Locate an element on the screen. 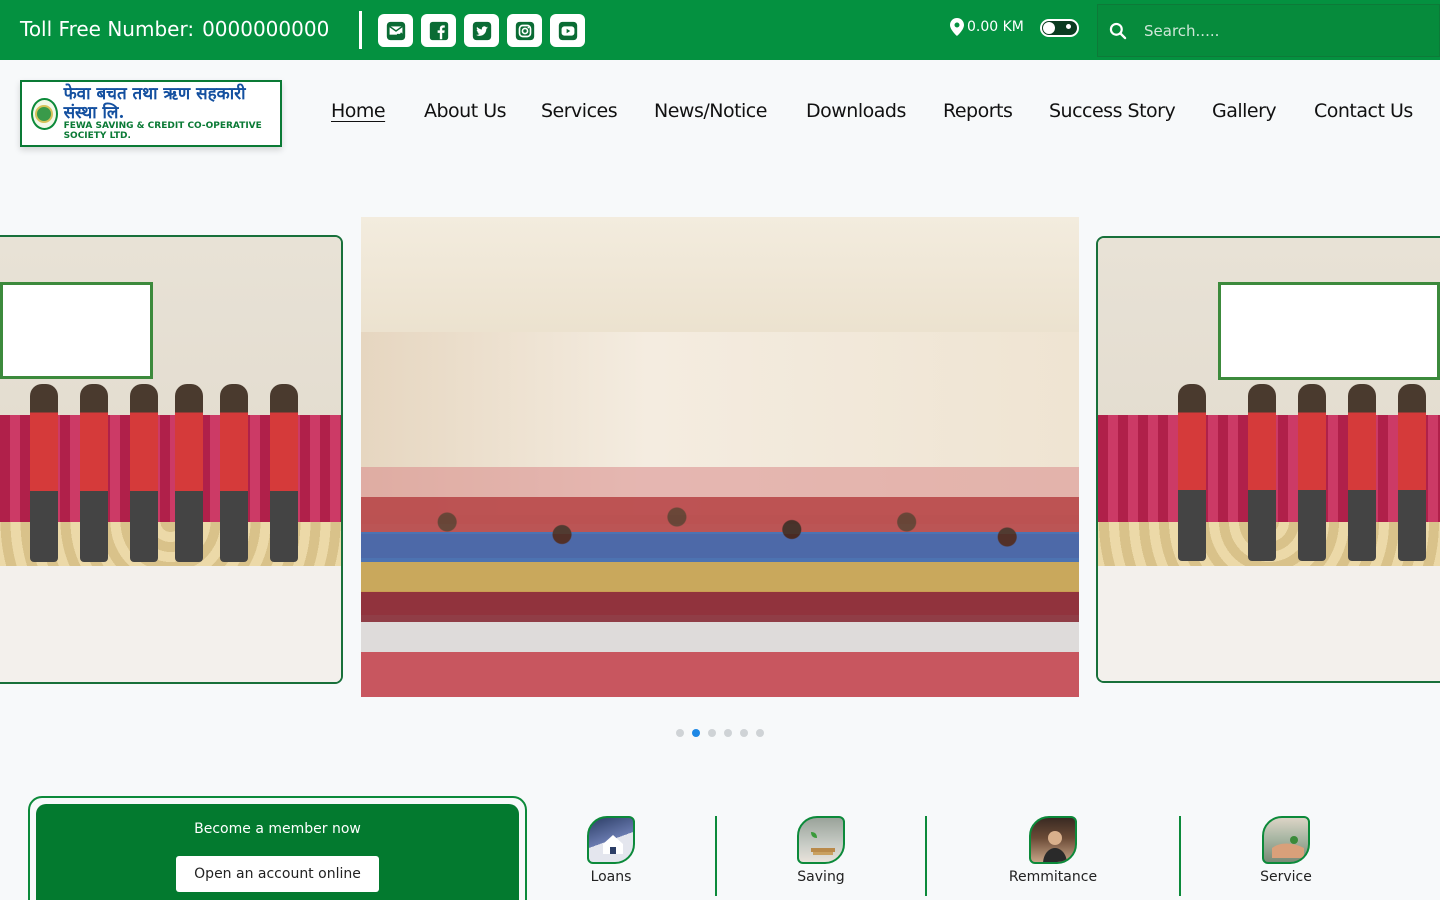  service-label: Remmitance is located at coordinates (1053, 877).